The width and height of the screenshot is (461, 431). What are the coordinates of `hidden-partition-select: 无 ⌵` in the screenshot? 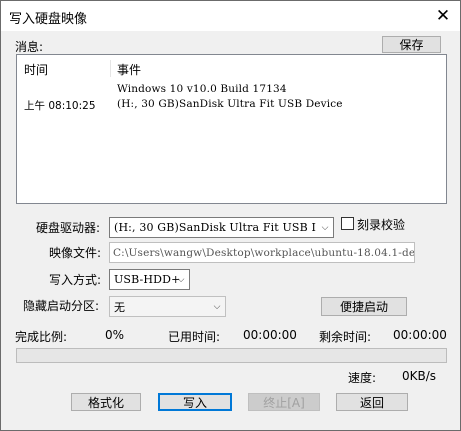 It's located at (167, 306).